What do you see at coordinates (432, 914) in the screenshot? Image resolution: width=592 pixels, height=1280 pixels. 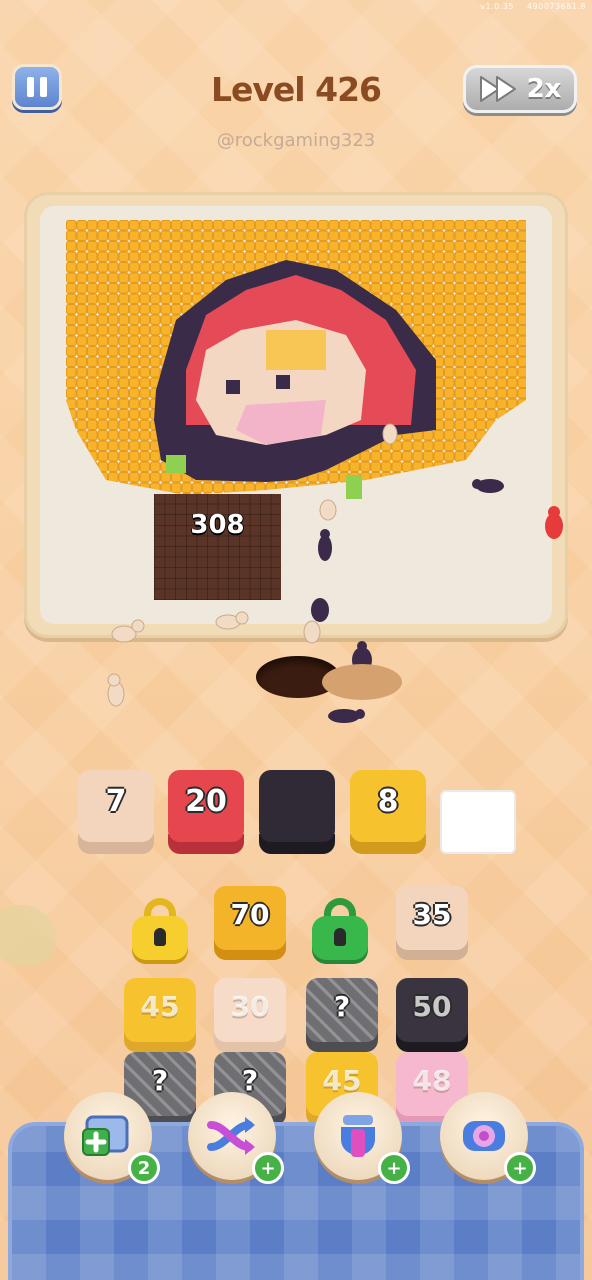 I see `tile-35-value: 35` at bounding box center [432, 914].